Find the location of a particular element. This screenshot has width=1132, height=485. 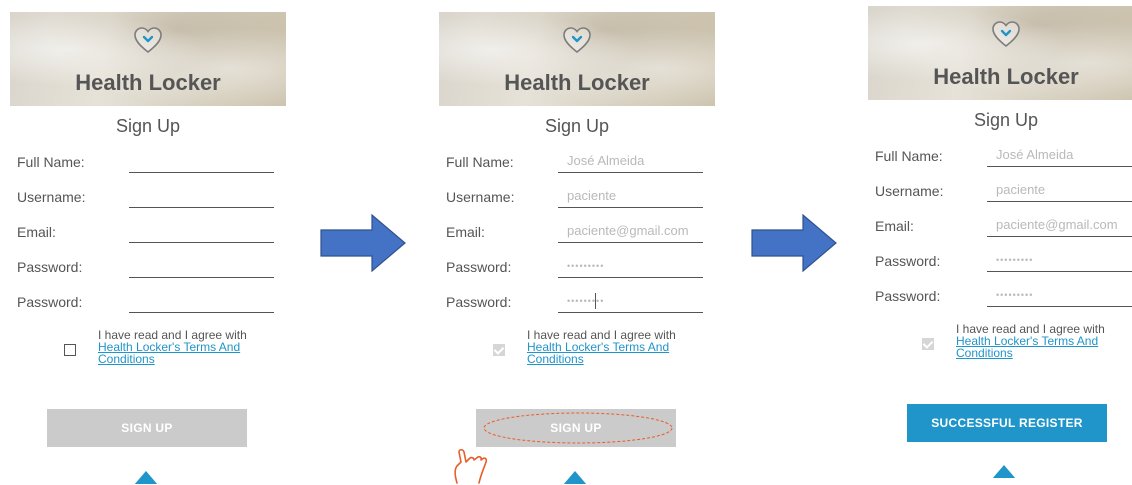

tap-hand-icon is located at coordinates (471, 466).